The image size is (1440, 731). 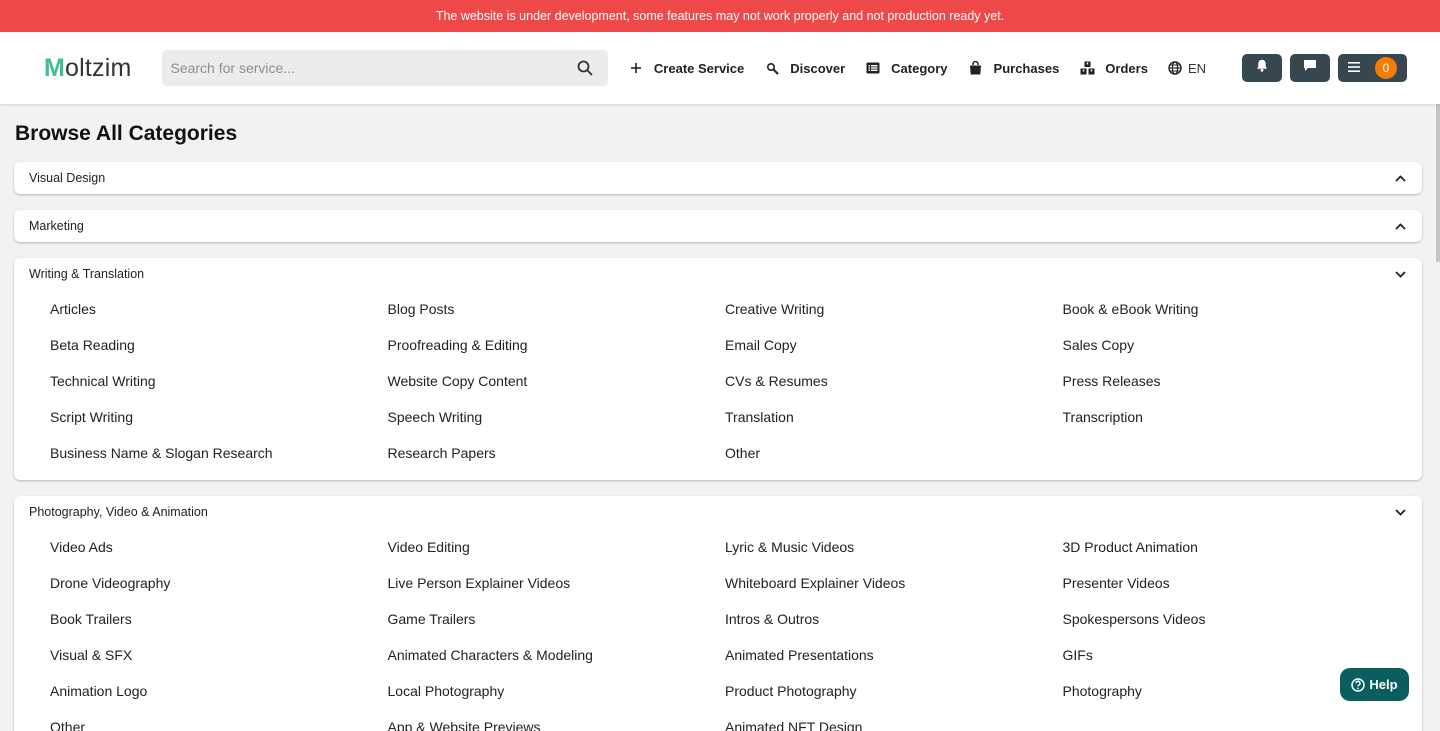 I want to click on chat-icon, so click(x=1310, y=68).